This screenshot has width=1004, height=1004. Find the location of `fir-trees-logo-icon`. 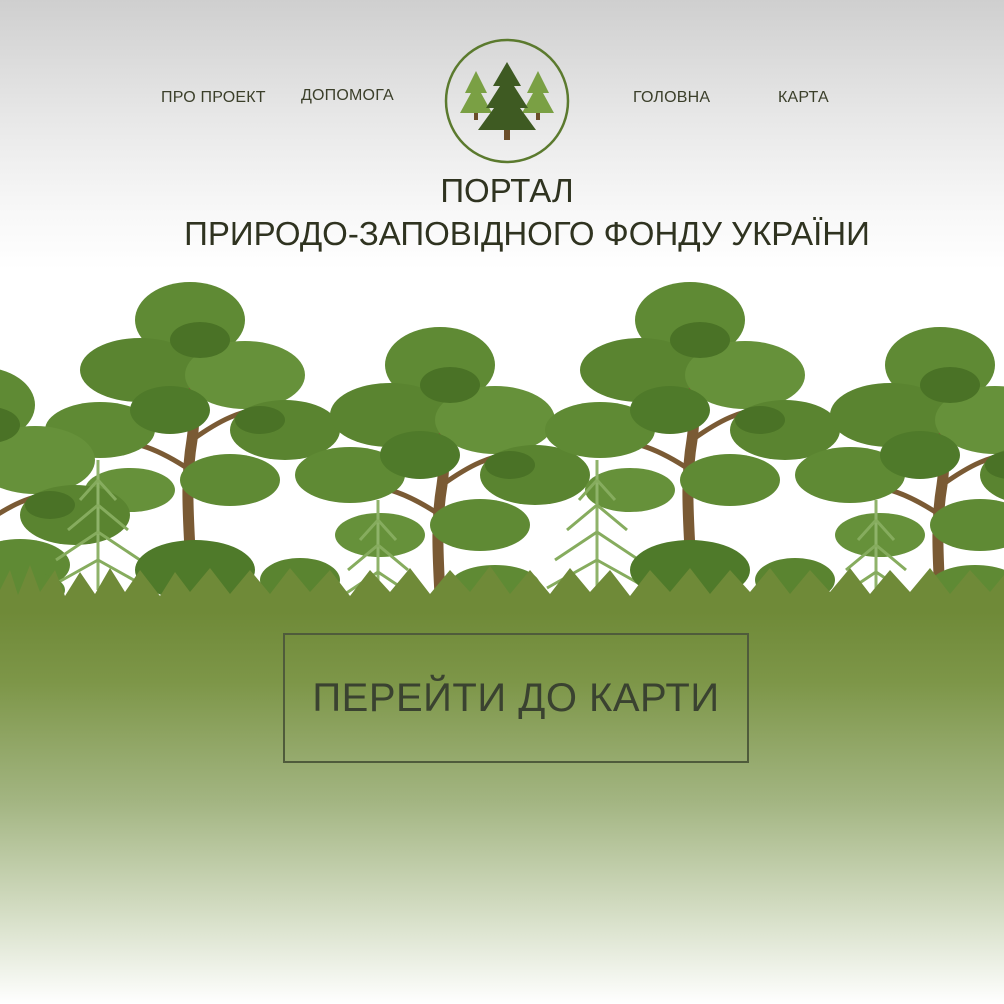

fir-trees-logo-icon is located at coordinates (507, 101).